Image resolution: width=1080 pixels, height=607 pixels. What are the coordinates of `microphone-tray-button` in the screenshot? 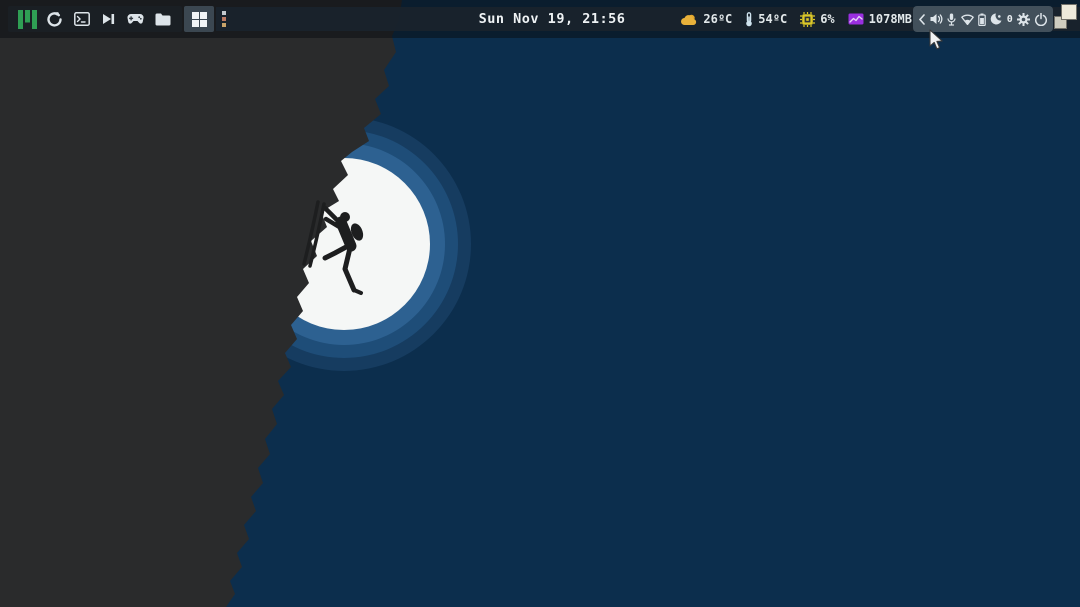 It's located at (951, 19).